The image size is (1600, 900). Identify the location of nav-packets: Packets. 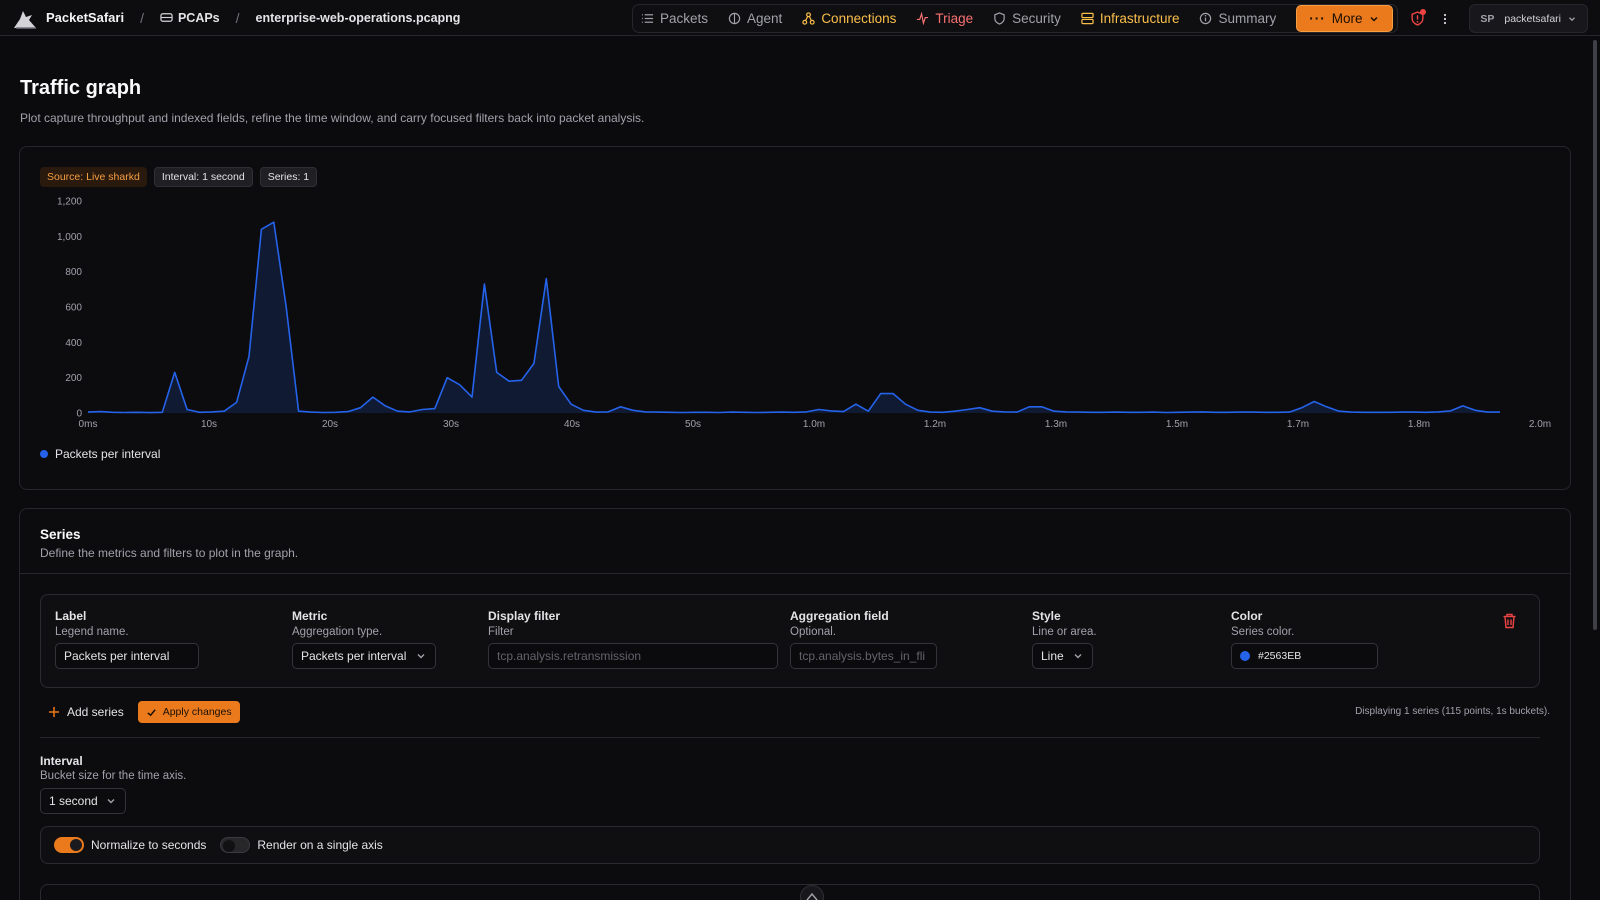
(674, 18).